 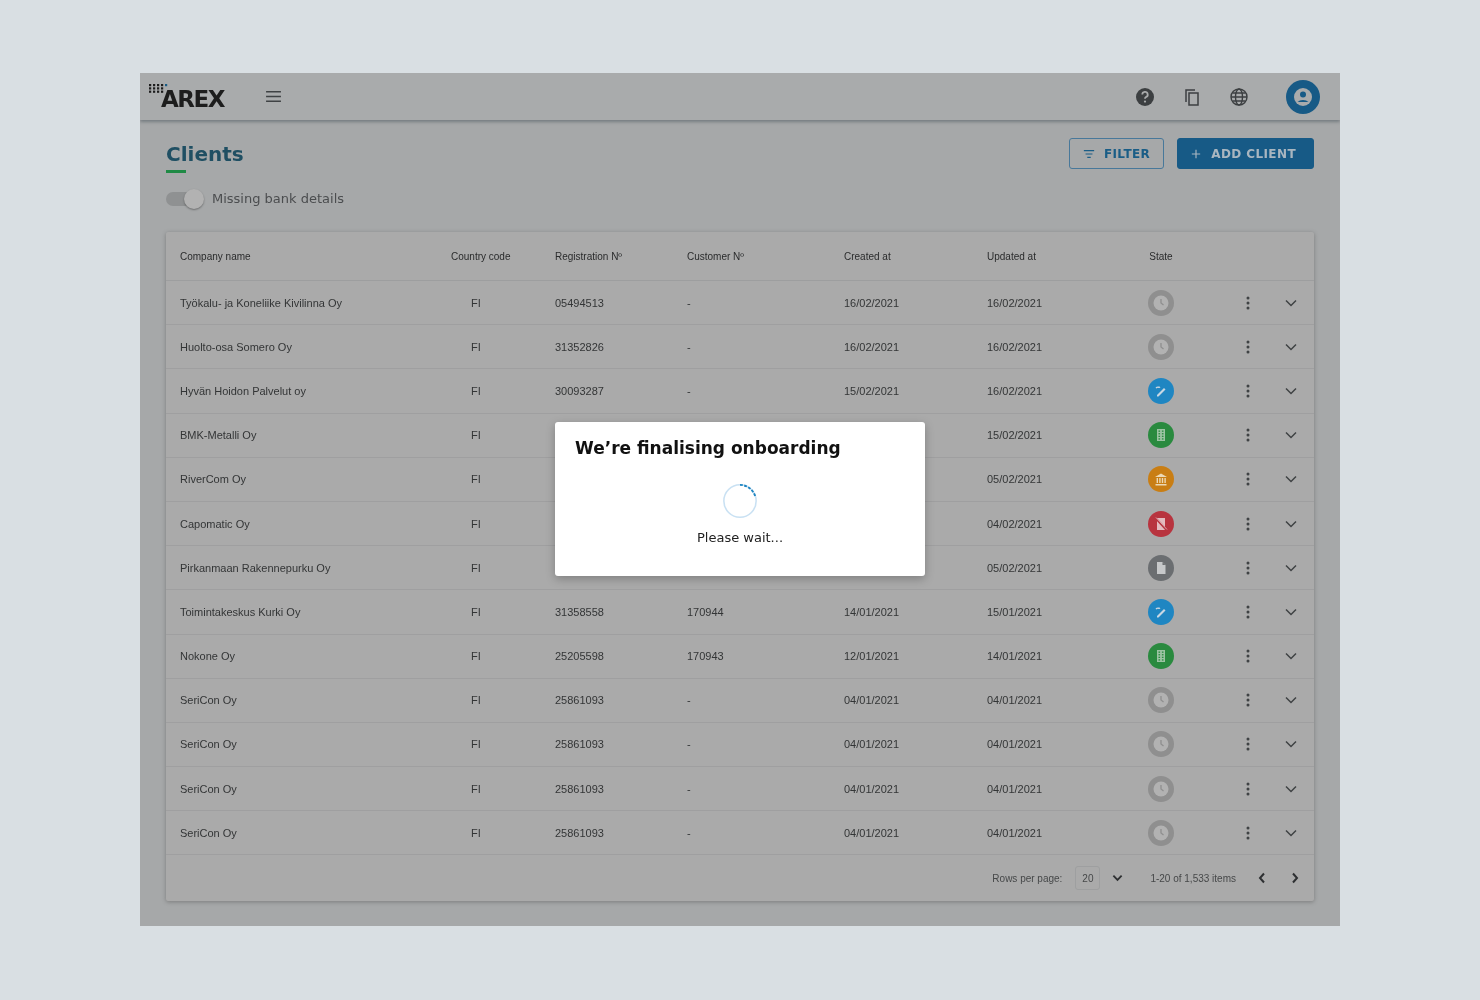 I want to click on rows-per-page-field: 20, so click(x=1088, y=878).